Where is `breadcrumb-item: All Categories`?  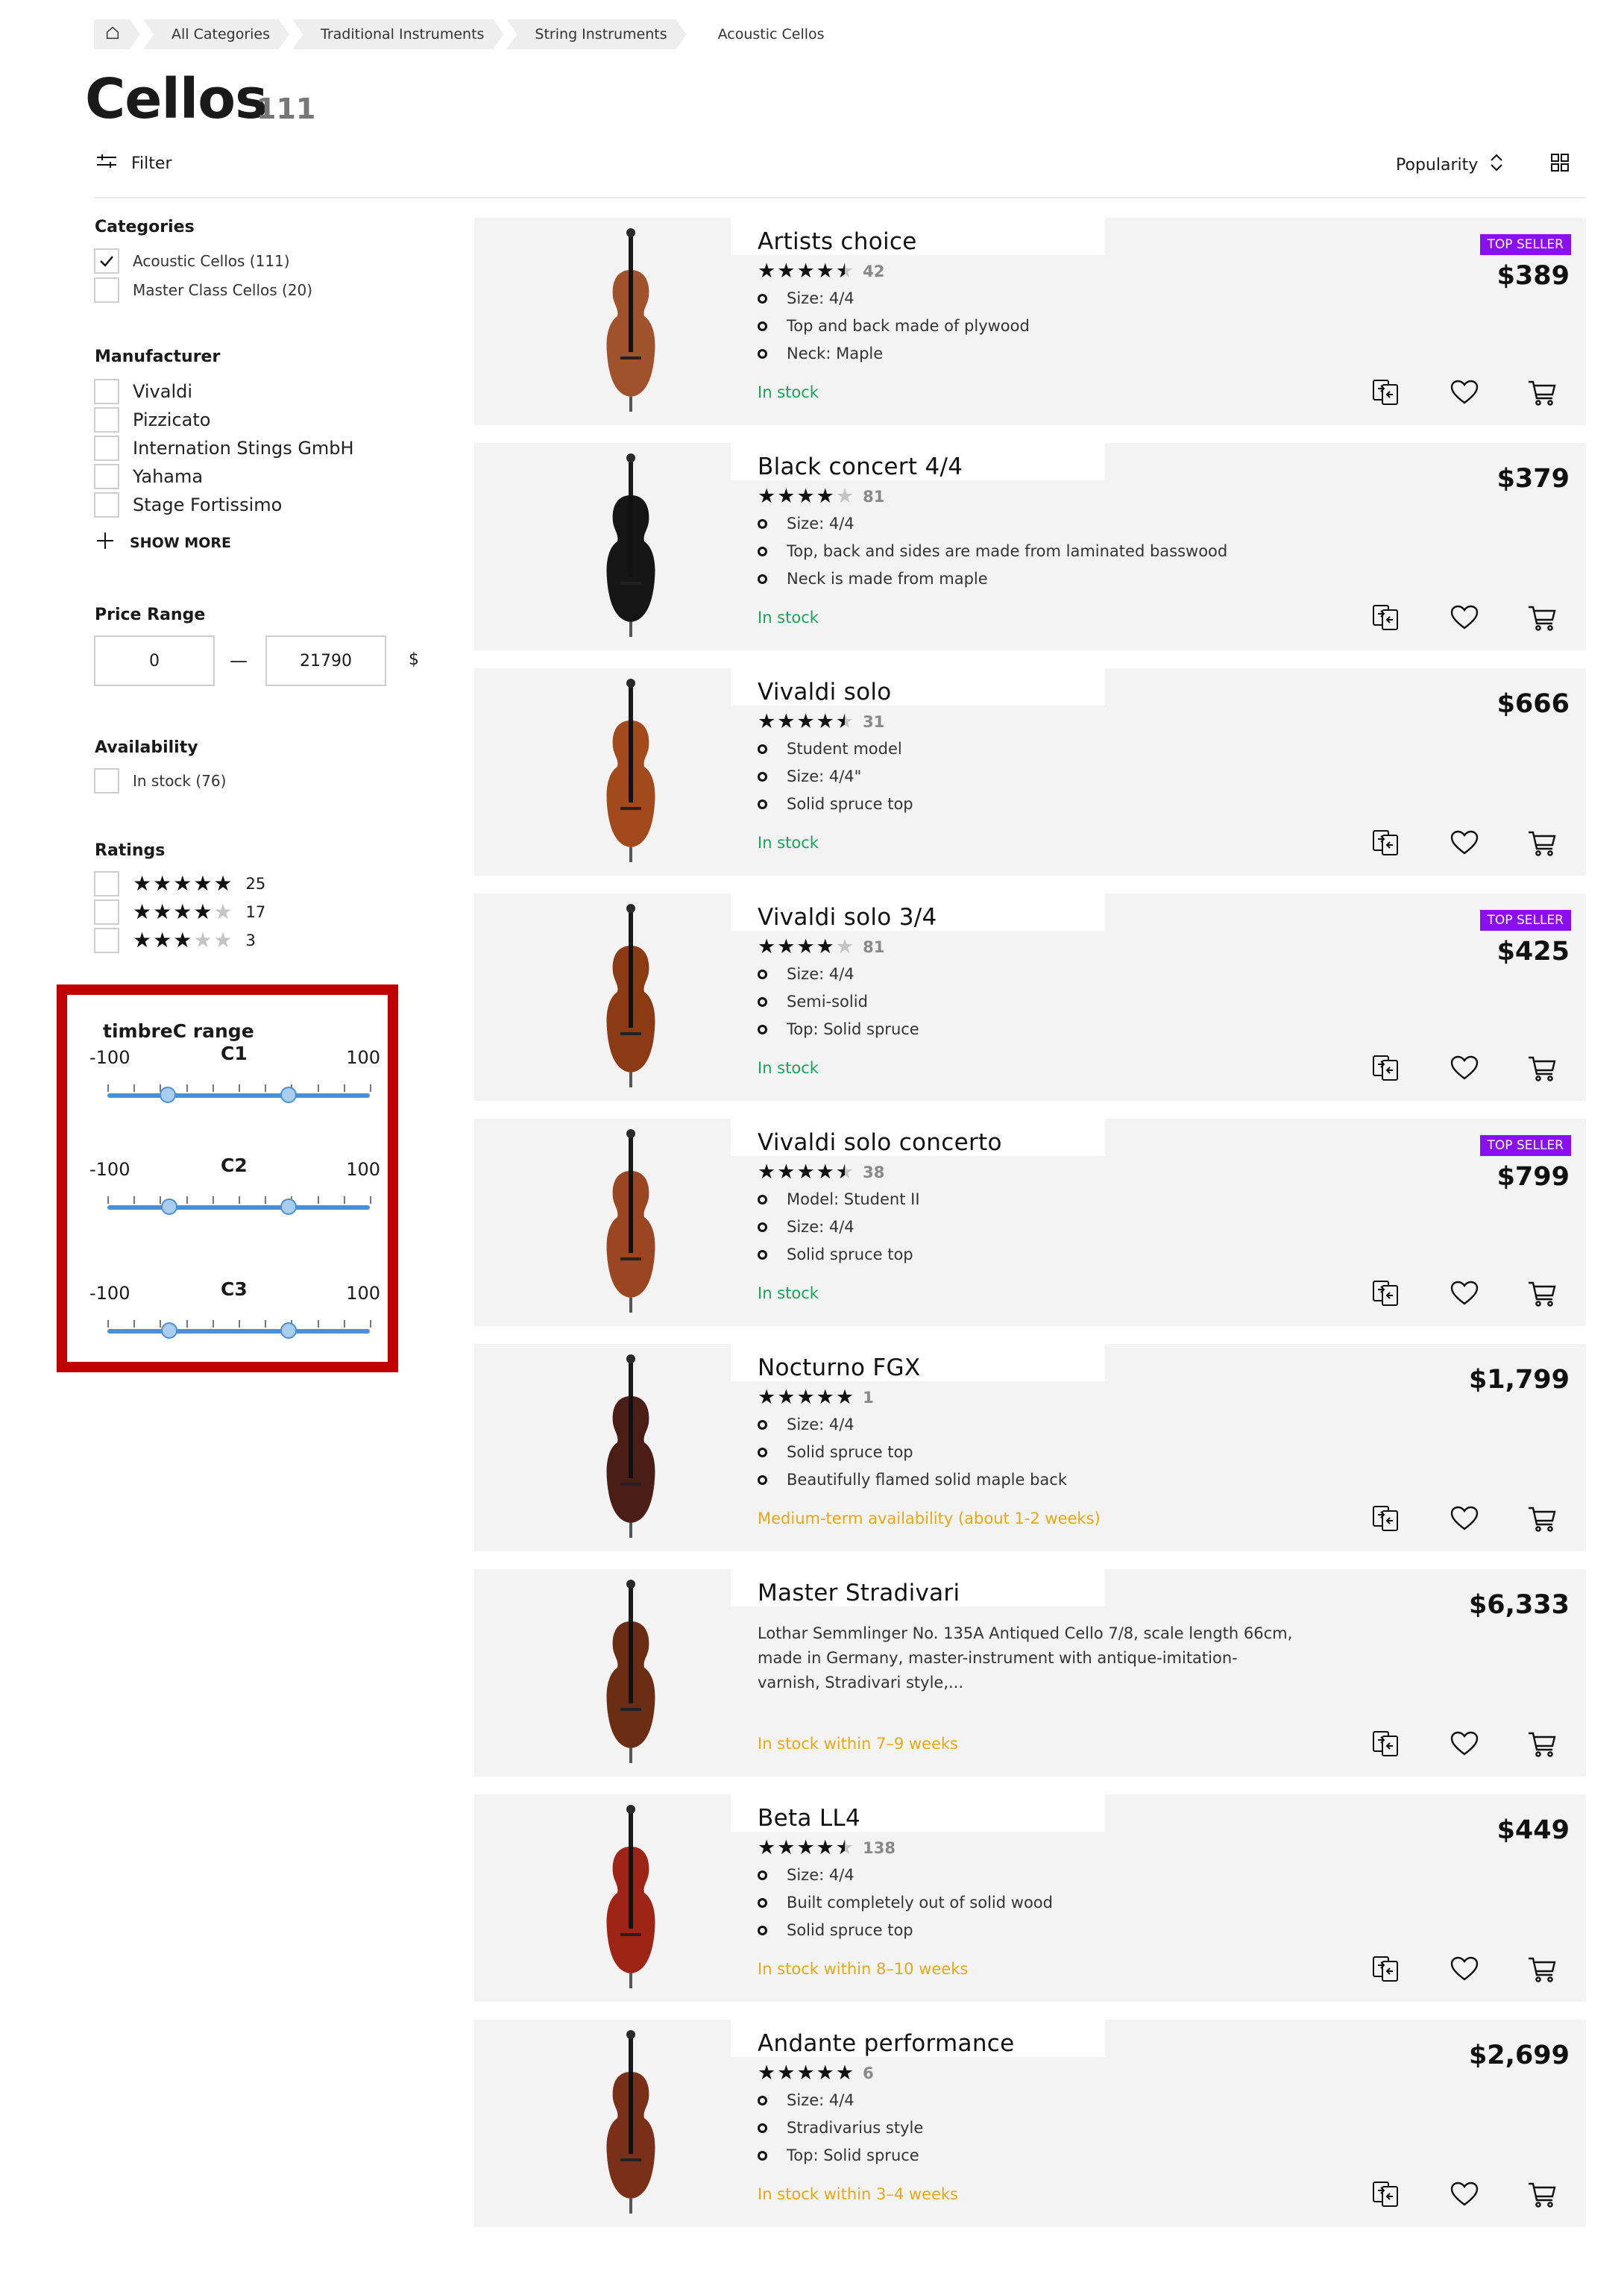
breadcrumb-item: All Categories is located at coordinates (216, 34).